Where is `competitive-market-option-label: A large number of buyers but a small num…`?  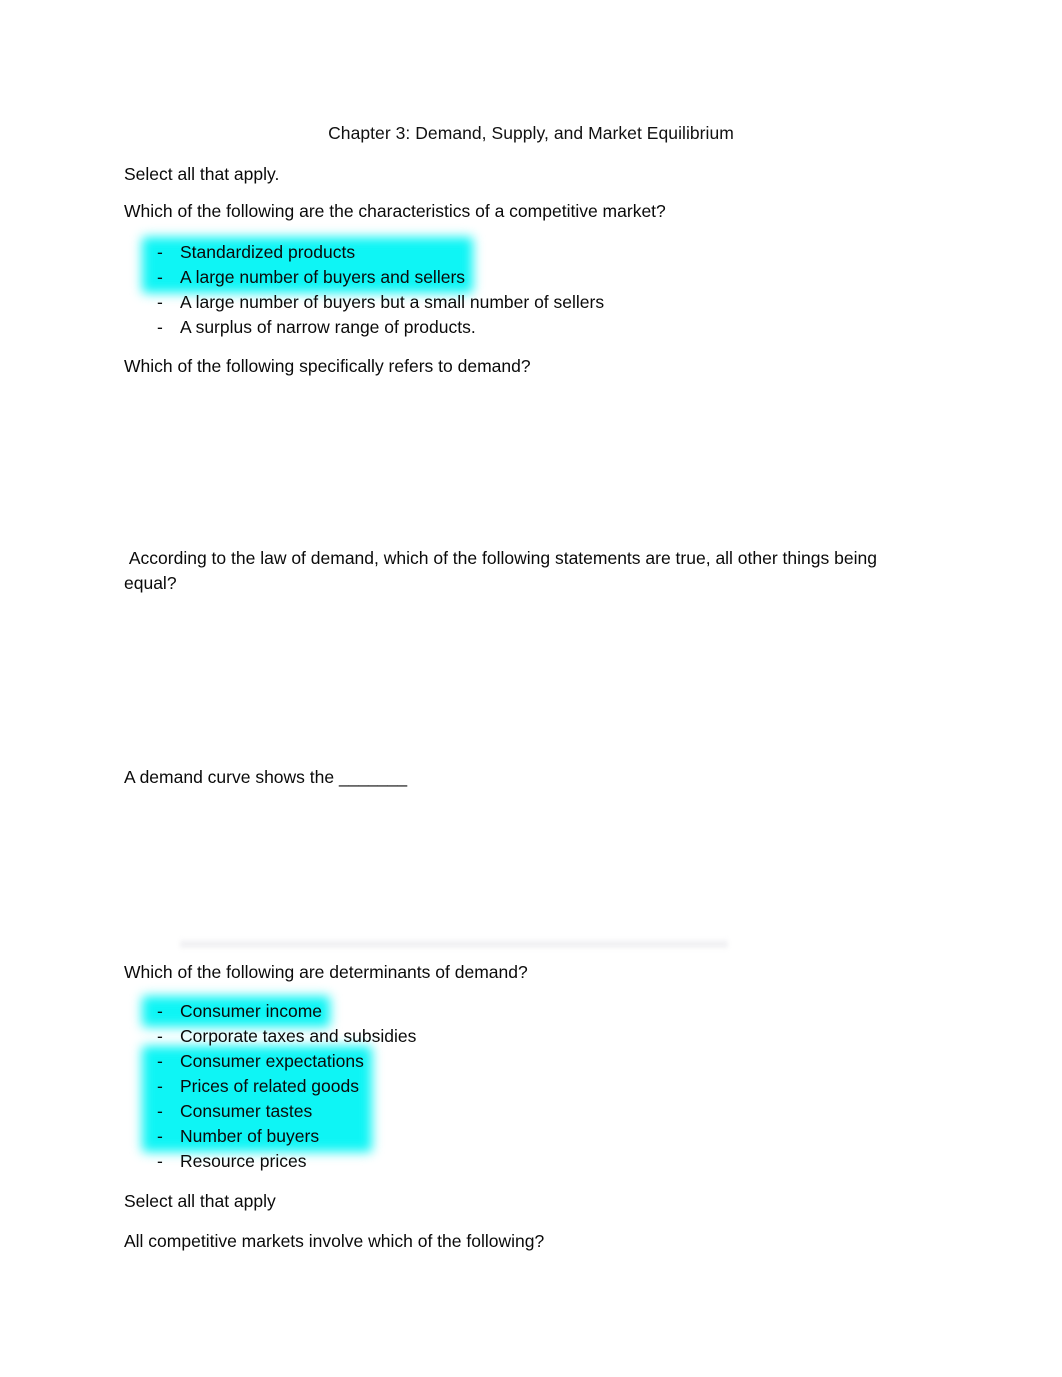
competitive-market-option-label: A large number of buyers but a small num… is located at coordinates (392, 302).